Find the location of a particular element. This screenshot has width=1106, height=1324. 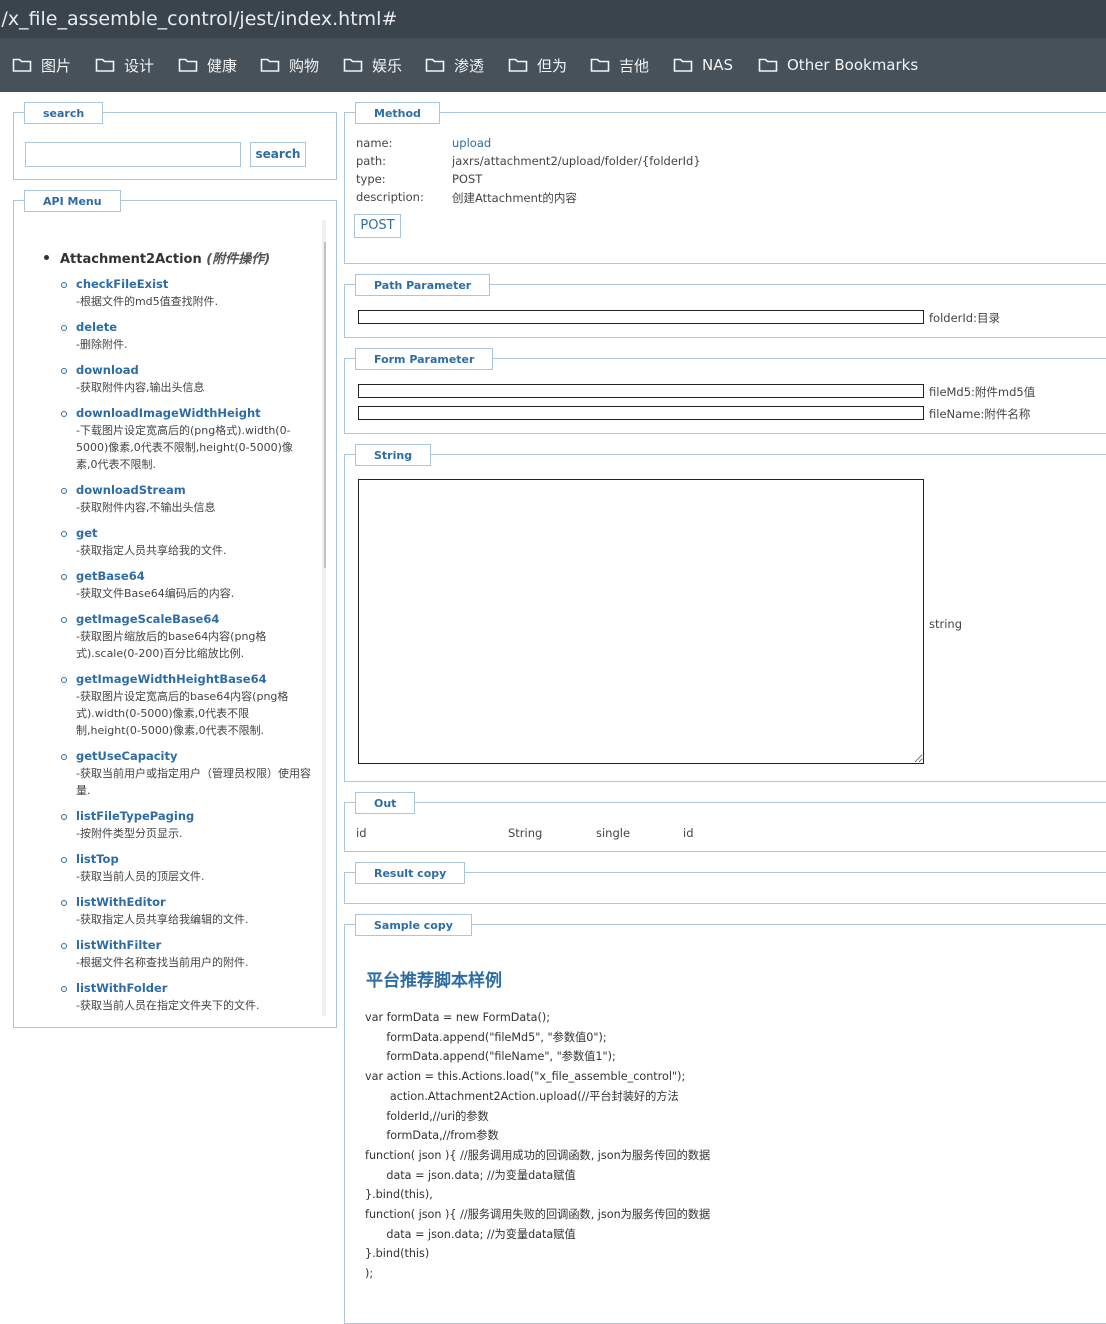

method-name-label: name: is located at coordinates (374, 143).